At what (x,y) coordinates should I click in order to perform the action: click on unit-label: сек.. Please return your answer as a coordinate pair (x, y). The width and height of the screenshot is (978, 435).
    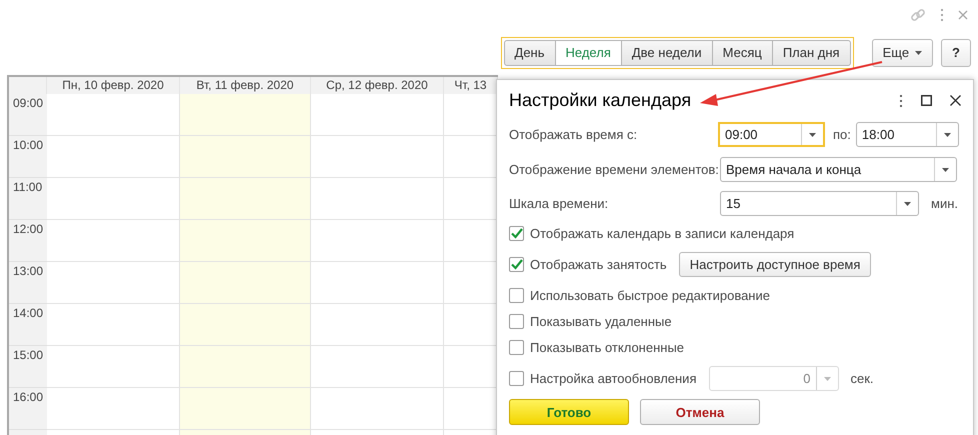
    Looking at the image, I should click on (862, 378).